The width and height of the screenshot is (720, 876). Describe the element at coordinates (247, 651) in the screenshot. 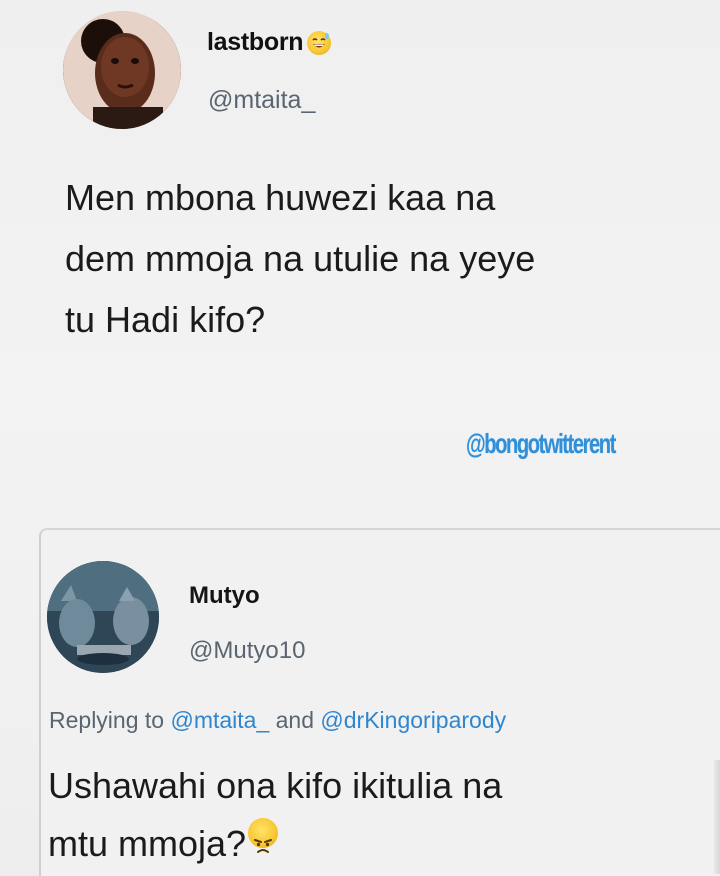

I see `reply-author-handle: @Mutyo10` at that location.